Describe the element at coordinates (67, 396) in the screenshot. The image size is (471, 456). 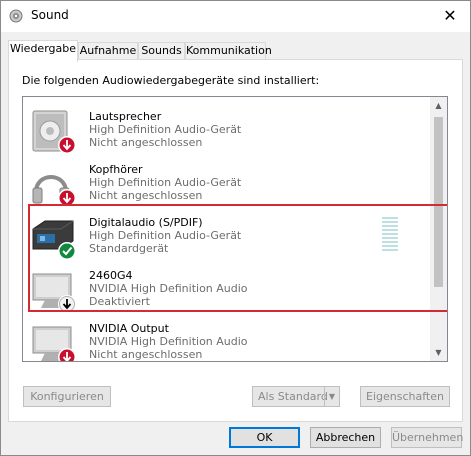
I see `configure-button: Konfigurieren` at that location.